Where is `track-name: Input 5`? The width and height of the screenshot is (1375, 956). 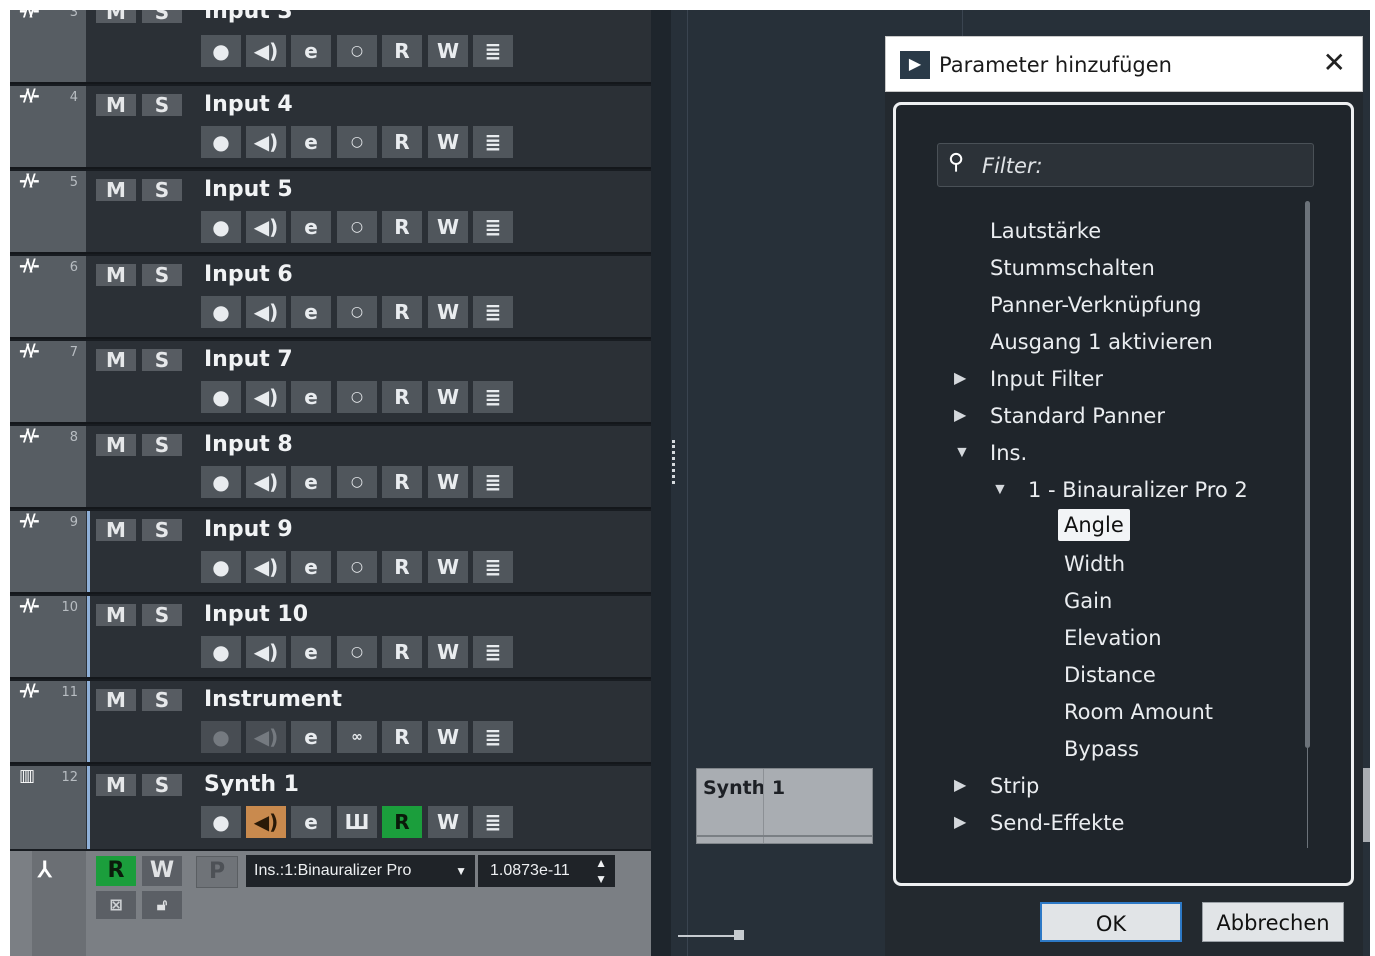
track-name: Input 5 is located at coordinates (248, 190).